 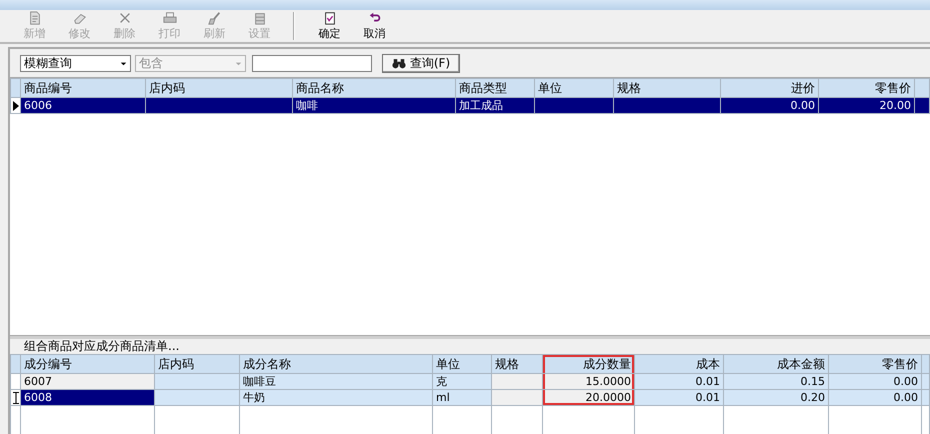 I want to click on column-header: 商品编号, so click(x=83, y=88).